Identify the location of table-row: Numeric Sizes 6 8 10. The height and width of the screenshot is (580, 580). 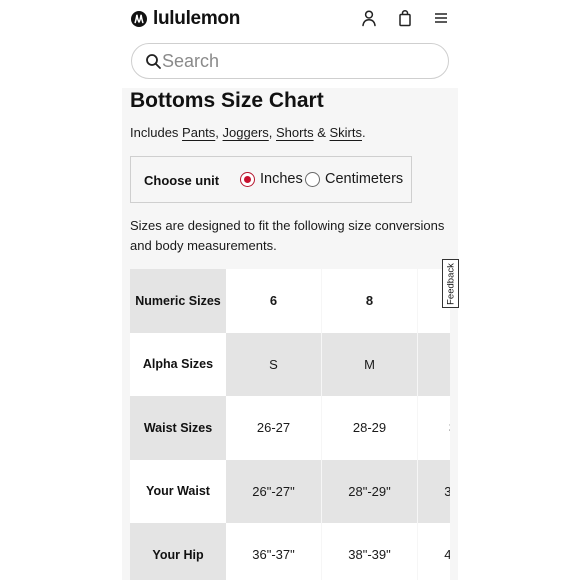
(290, 301).